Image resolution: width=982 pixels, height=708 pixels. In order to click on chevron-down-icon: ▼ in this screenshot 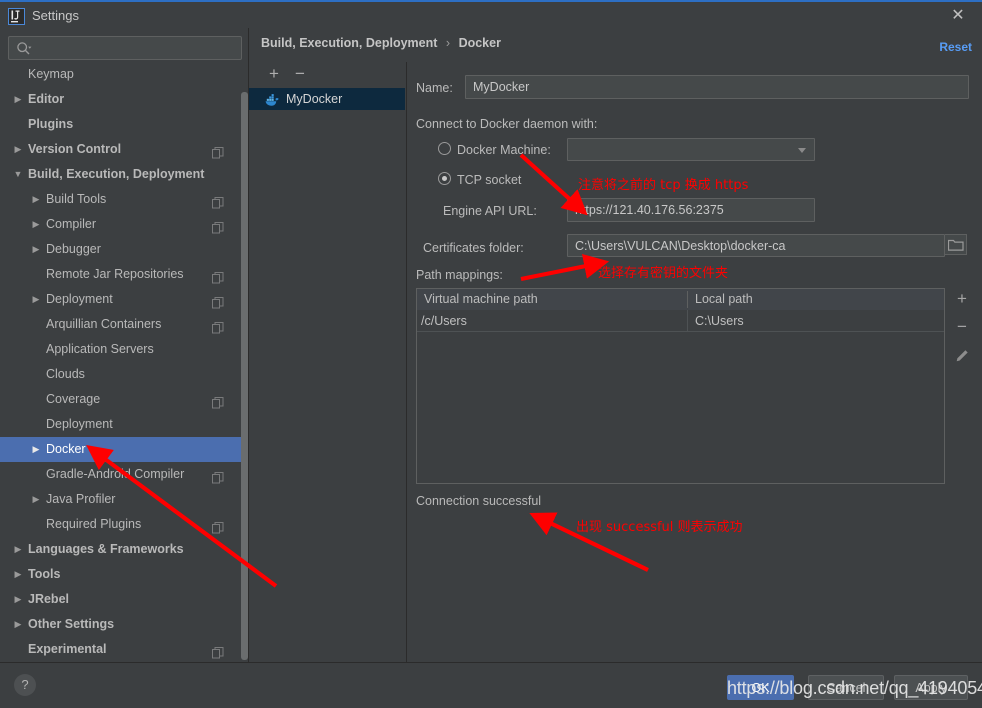, I will do `click(18, 174)`.